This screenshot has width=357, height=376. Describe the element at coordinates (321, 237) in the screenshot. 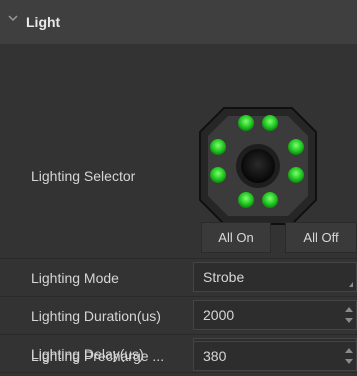

I see `all-off-button: All Off` at that location.